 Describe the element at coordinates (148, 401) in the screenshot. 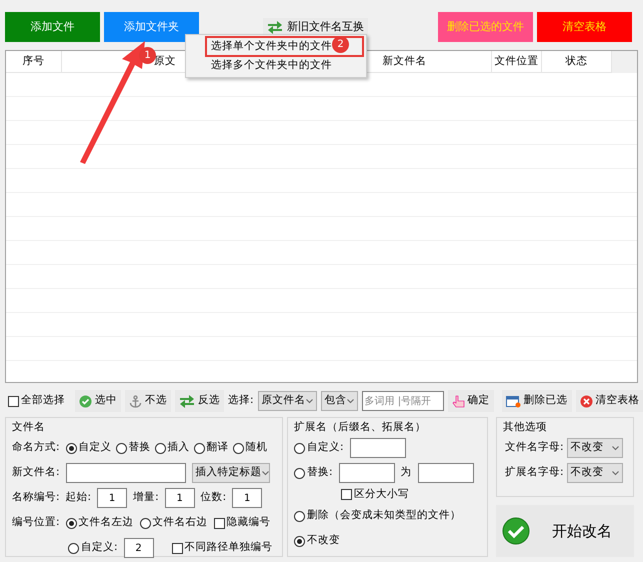

I see `toolbar-button: 不选` at that location.